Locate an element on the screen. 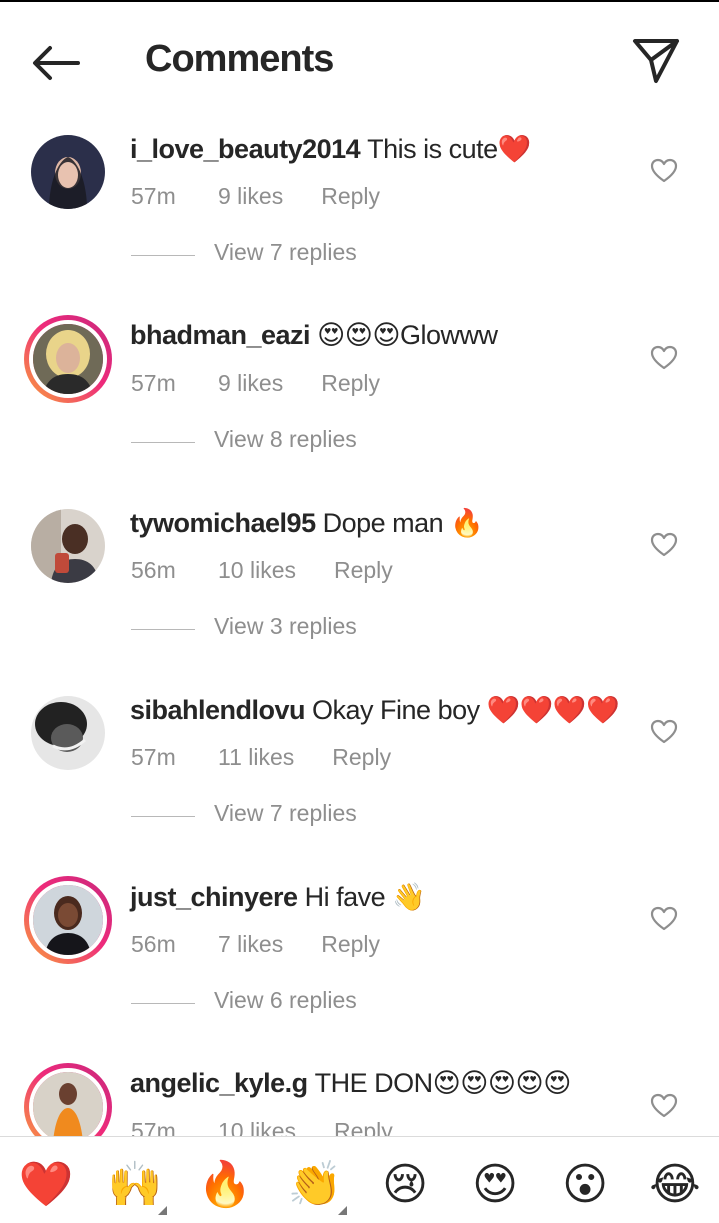 The height and width of the screenshot is (1223, 719). heart-eyes-icon: 😍 is located at coordinates (495, 1185).